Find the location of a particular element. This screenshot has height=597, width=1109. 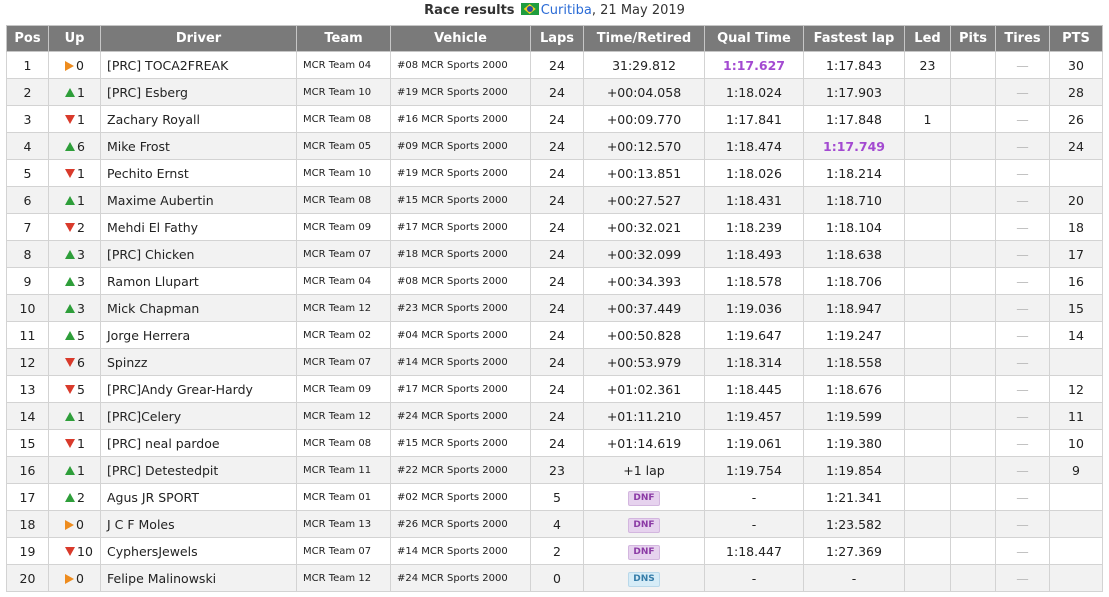

cell-pos: 19 is located at coordinates (27, 551).